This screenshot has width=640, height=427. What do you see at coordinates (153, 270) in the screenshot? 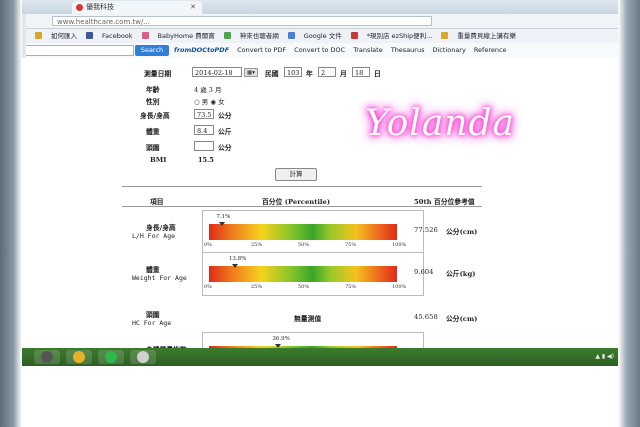
I see `result-row-name: 體重` at bounding box center [153, 270].